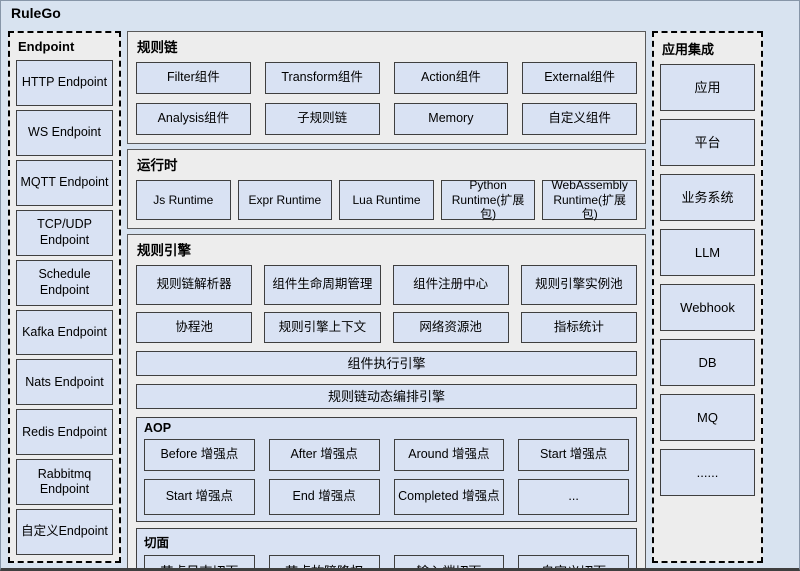 The width and height of the screenshot is (800, 571). What do you see at coordinates (449, 497) in the screenshot?
I see `aop-enhance-point: Completed 增强点` at bounding box center [449, 497].